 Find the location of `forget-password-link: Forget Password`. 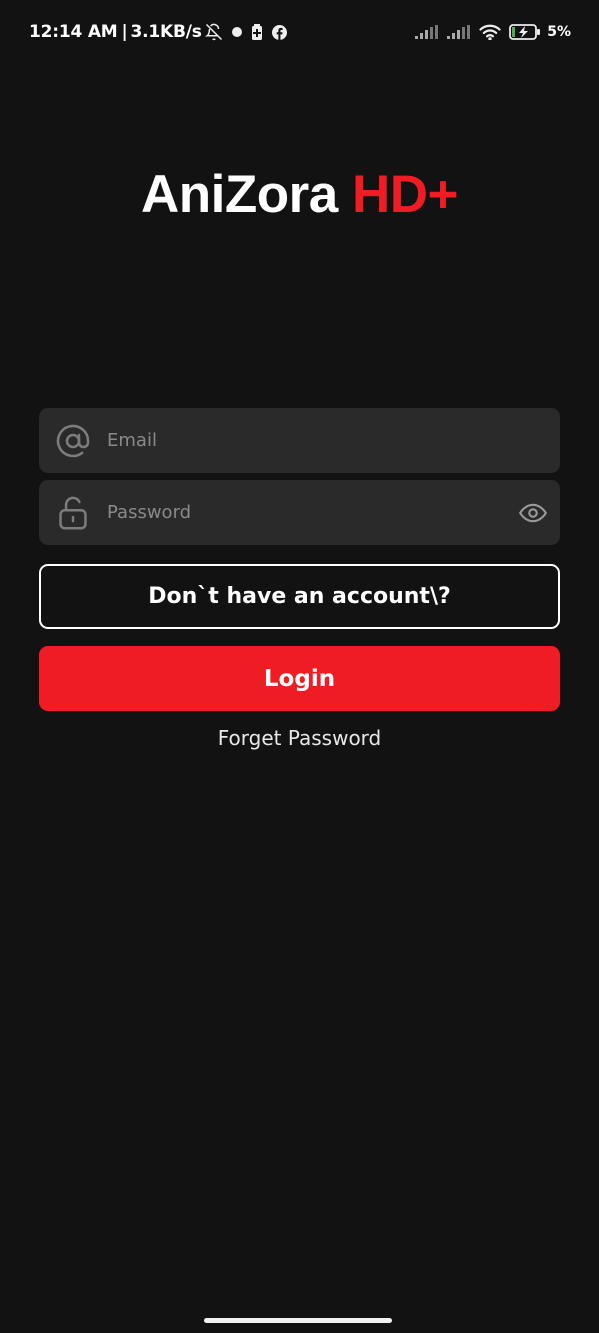

forget-password-link: Forget Password is located at coordinates (299, 738).